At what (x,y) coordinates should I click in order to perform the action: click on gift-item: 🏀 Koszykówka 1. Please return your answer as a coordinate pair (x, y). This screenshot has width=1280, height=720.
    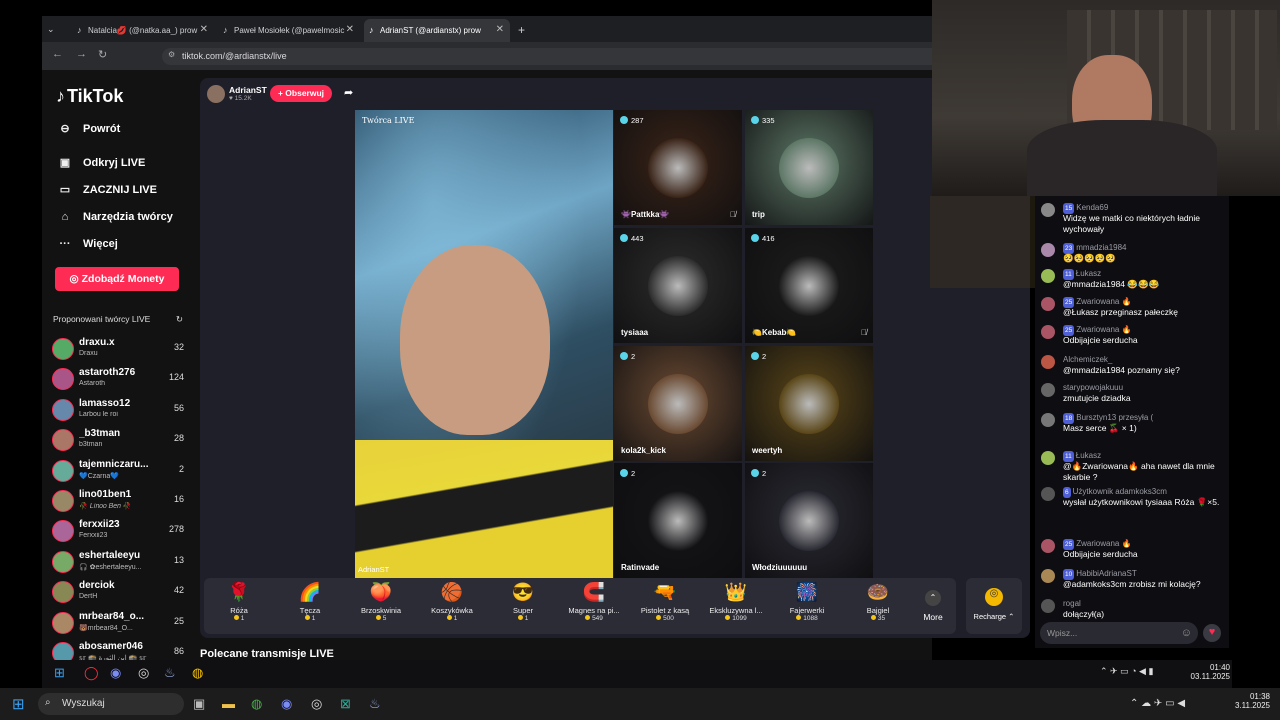
    Looking at the image, I should click on (452, 602).